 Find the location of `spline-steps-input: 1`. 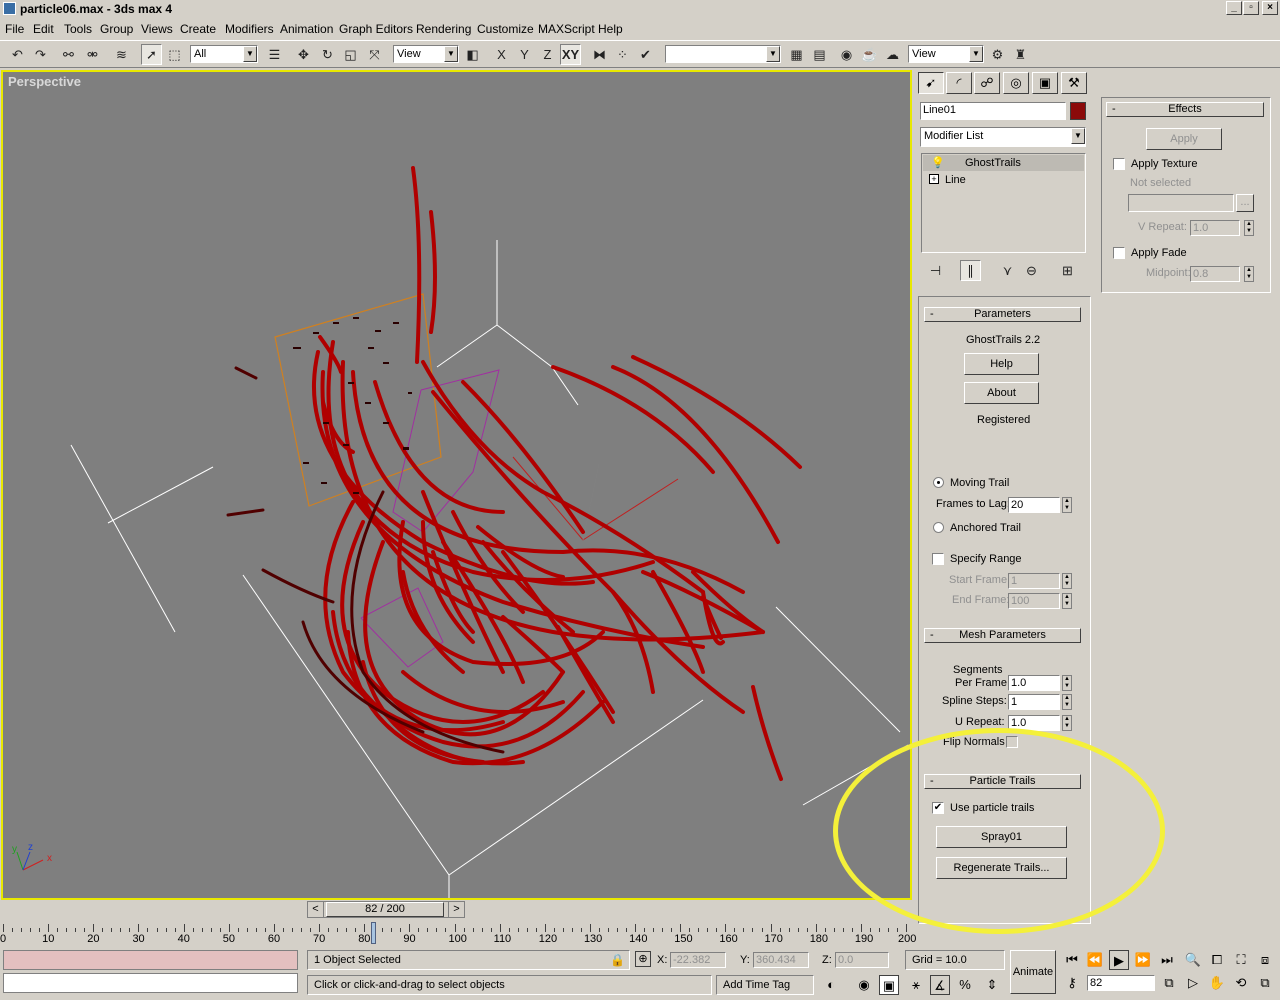

spline-steps-input: 1 is located at coordinates (1034, 702).